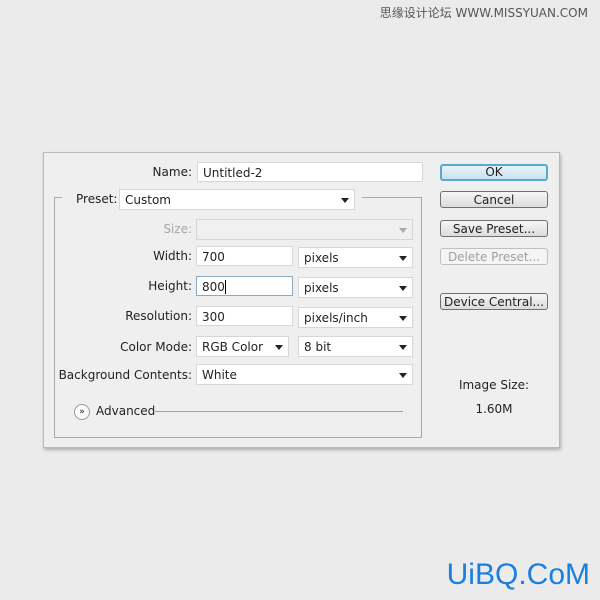 The width and height of the screenshot is (600, 600). I want to click on watermark-bottom: UiBQ.CoM, so click(518, 574).